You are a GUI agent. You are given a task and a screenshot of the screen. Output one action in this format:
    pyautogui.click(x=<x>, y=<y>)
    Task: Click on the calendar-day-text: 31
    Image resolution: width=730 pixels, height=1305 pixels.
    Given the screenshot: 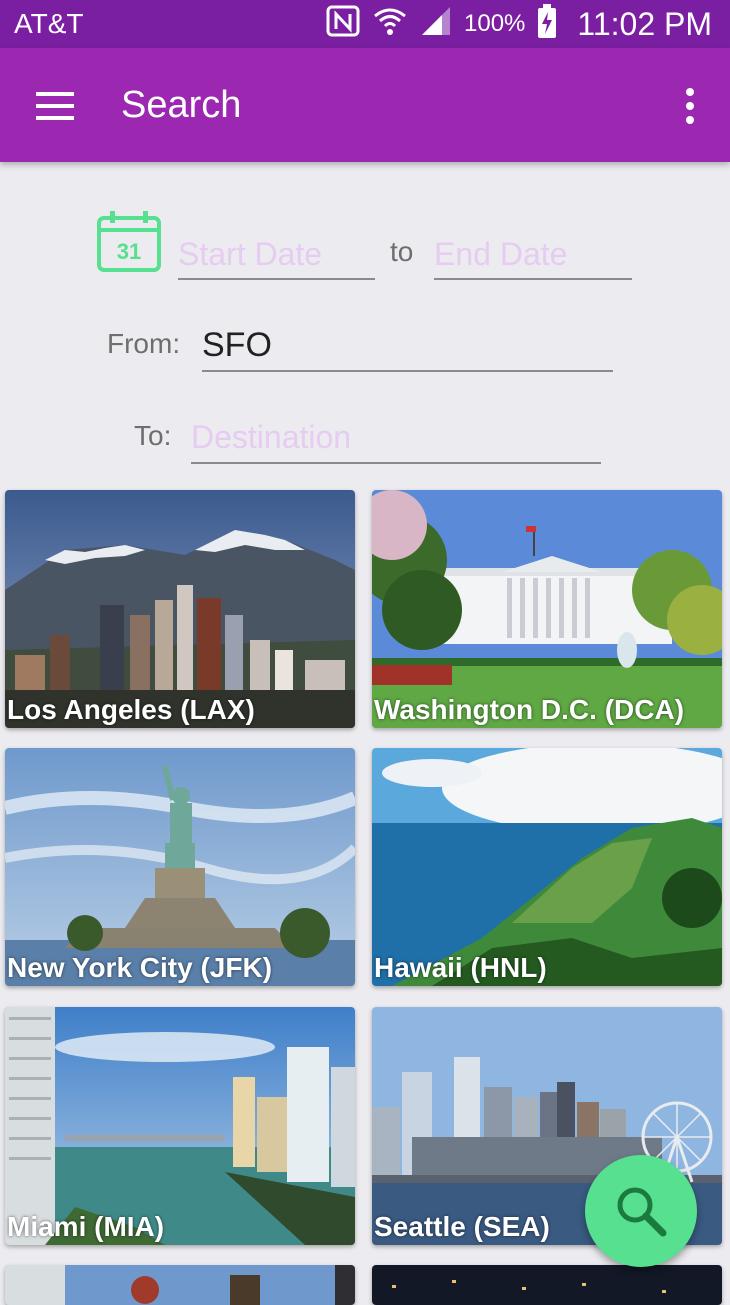 What is the action you would take?
    pyautogui.click(x=129, y=251)
    